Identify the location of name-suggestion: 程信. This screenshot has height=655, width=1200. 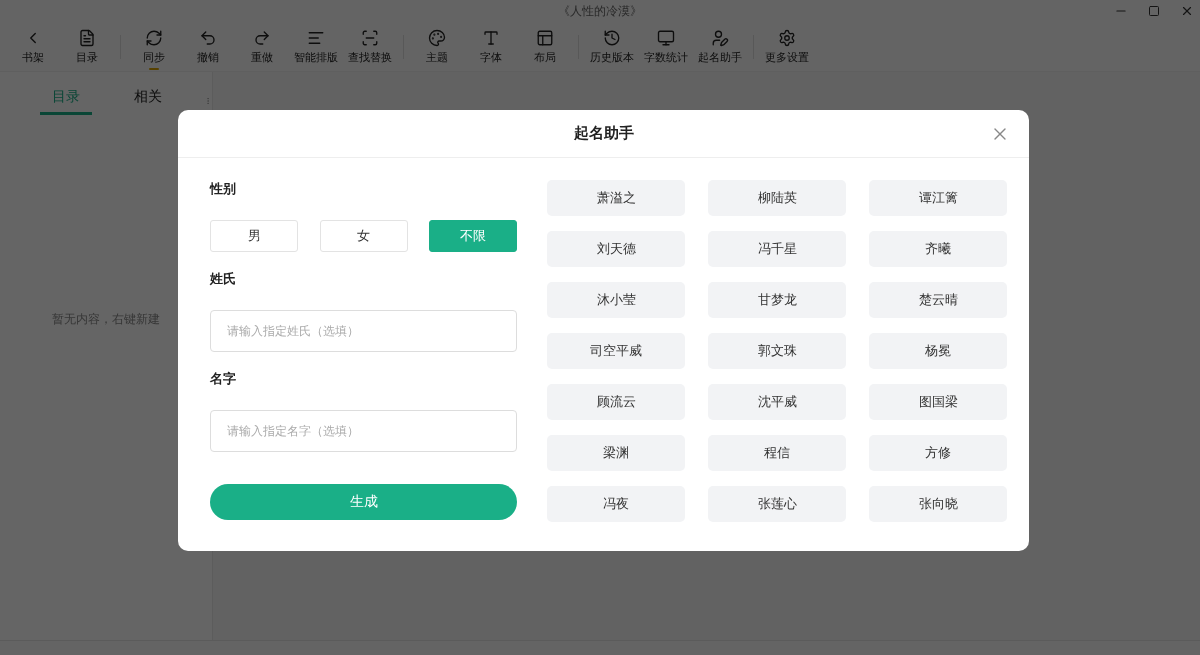
(777, 453).